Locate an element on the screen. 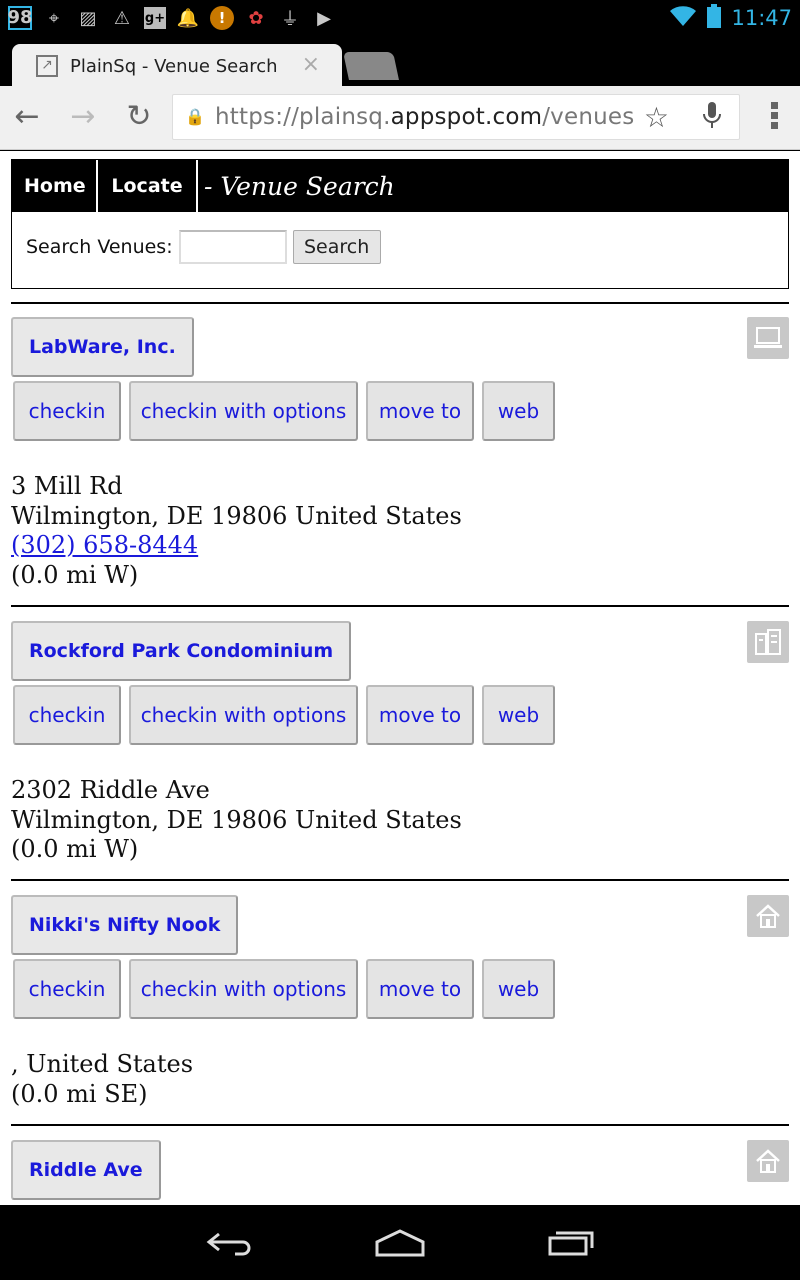 The width and height of the screenshot is (800, 1280). new-tab-button is located at coordinates (371, 66).